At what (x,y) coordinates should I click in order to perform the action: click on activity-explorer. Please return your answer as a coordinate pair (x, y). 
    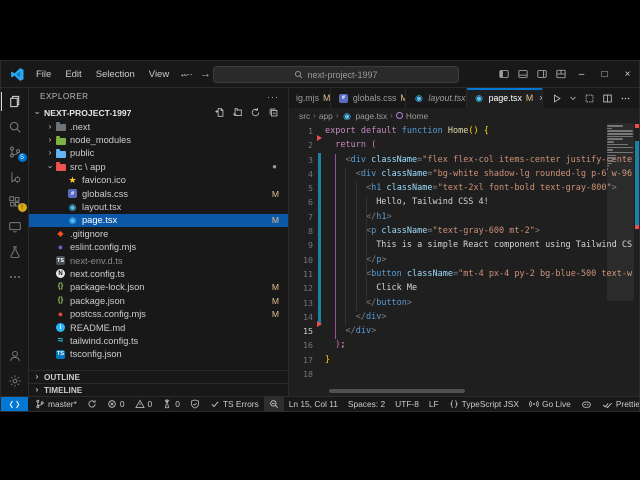
    Looking at the image, I should click on (14, 101).